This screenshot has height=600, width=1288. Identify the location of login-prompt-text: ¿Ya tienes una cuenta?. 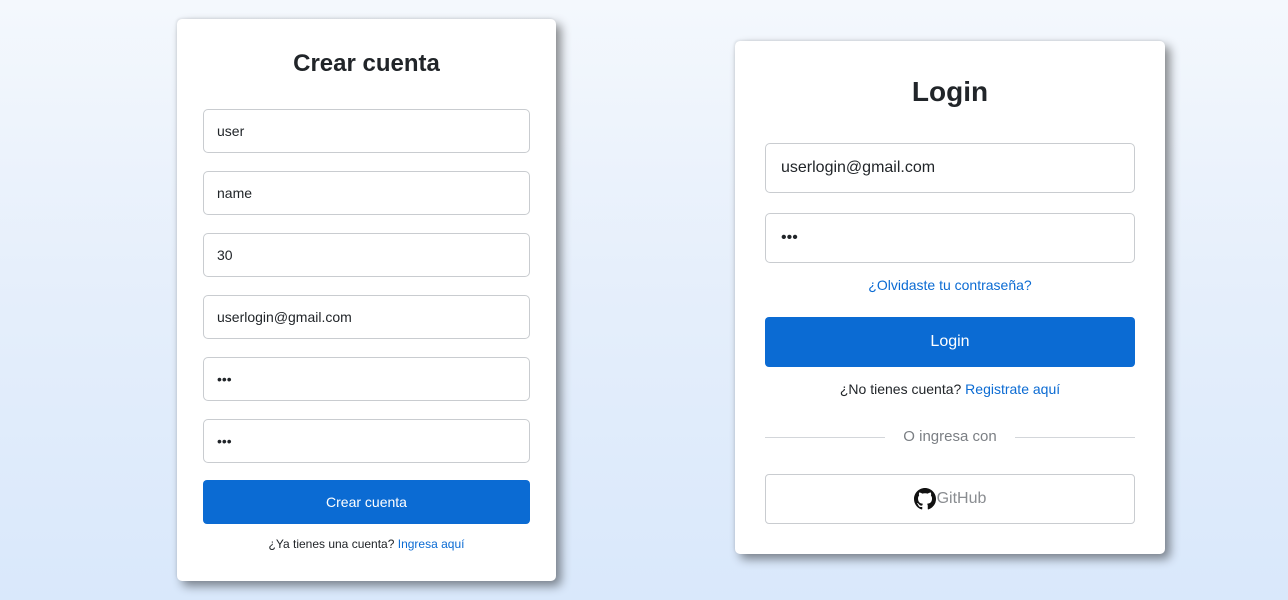
(331, 544).